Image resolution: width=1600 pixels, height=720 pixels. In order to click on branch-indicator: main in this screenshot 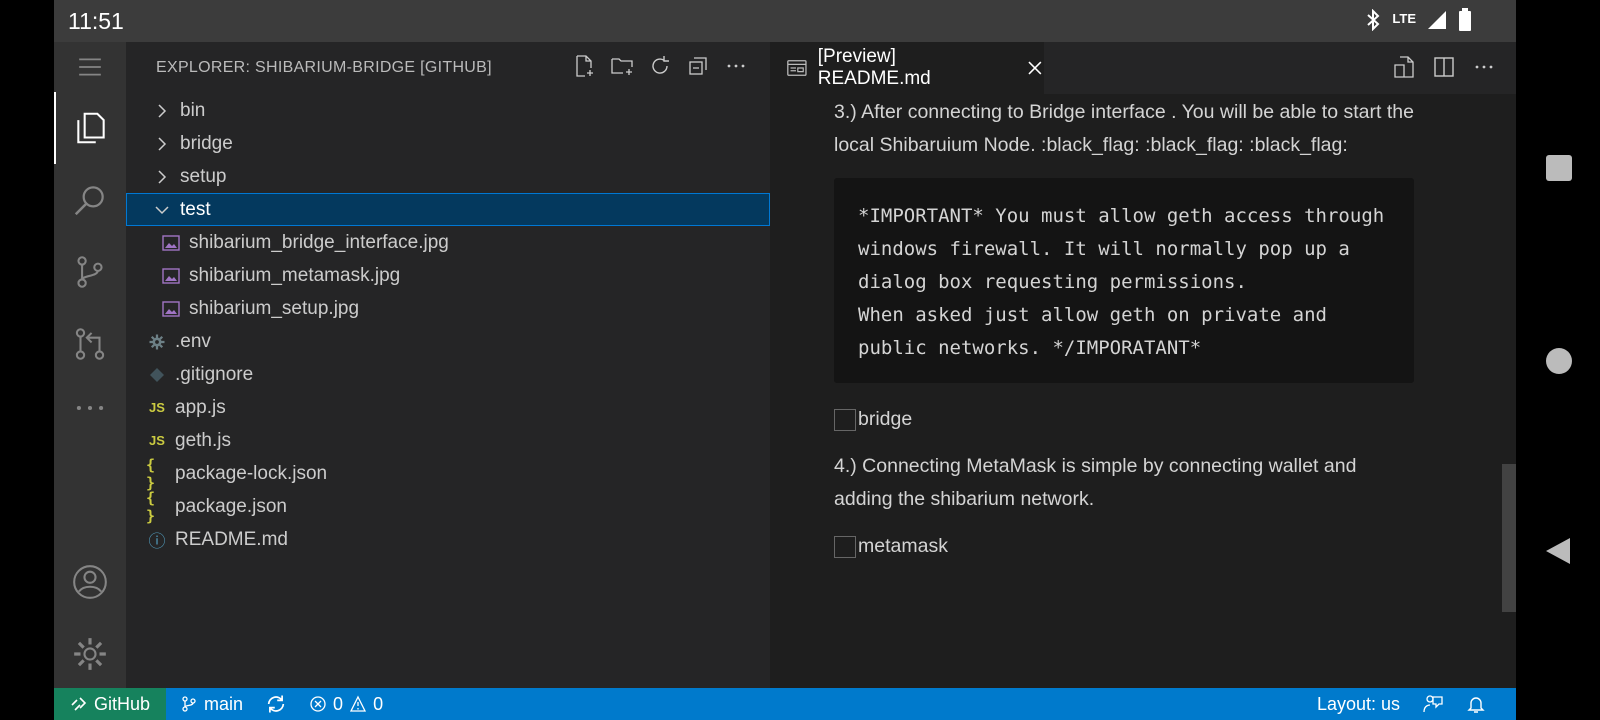, I will do `click(211, 704)`.